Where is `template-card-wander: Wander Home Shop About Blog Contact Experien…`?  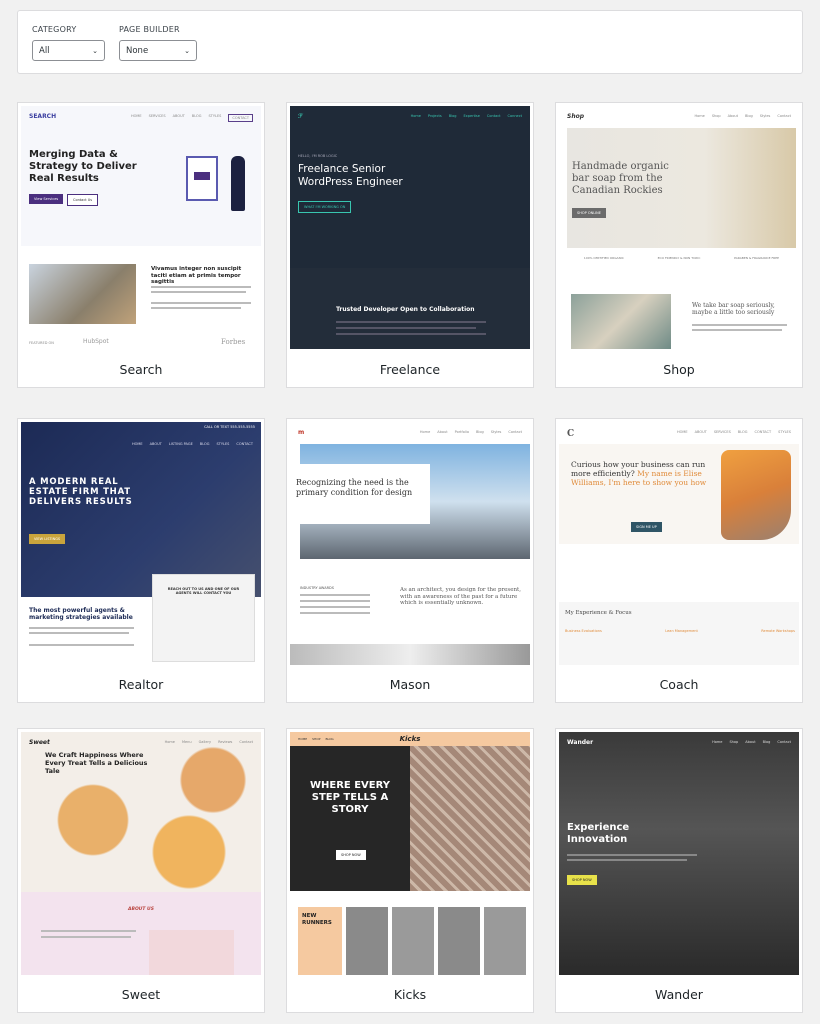 template-card-wander: Wander Home Shop About Blog Contact Experien… is located at coordinates (679, 870).